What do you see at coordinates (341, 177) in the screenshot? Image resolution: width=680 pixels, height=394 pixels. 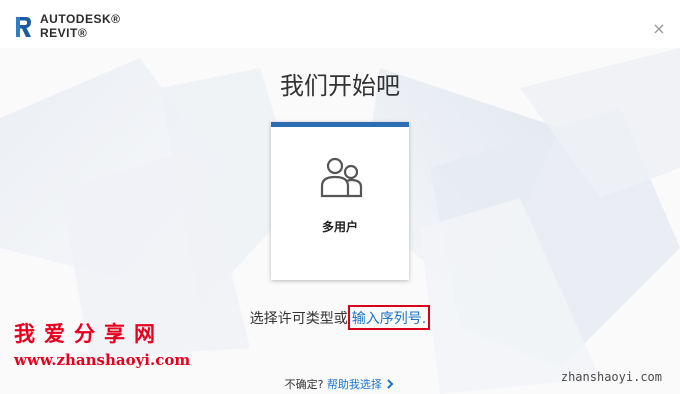 I see `multi-user-icon` at bounding box center [341, 177].